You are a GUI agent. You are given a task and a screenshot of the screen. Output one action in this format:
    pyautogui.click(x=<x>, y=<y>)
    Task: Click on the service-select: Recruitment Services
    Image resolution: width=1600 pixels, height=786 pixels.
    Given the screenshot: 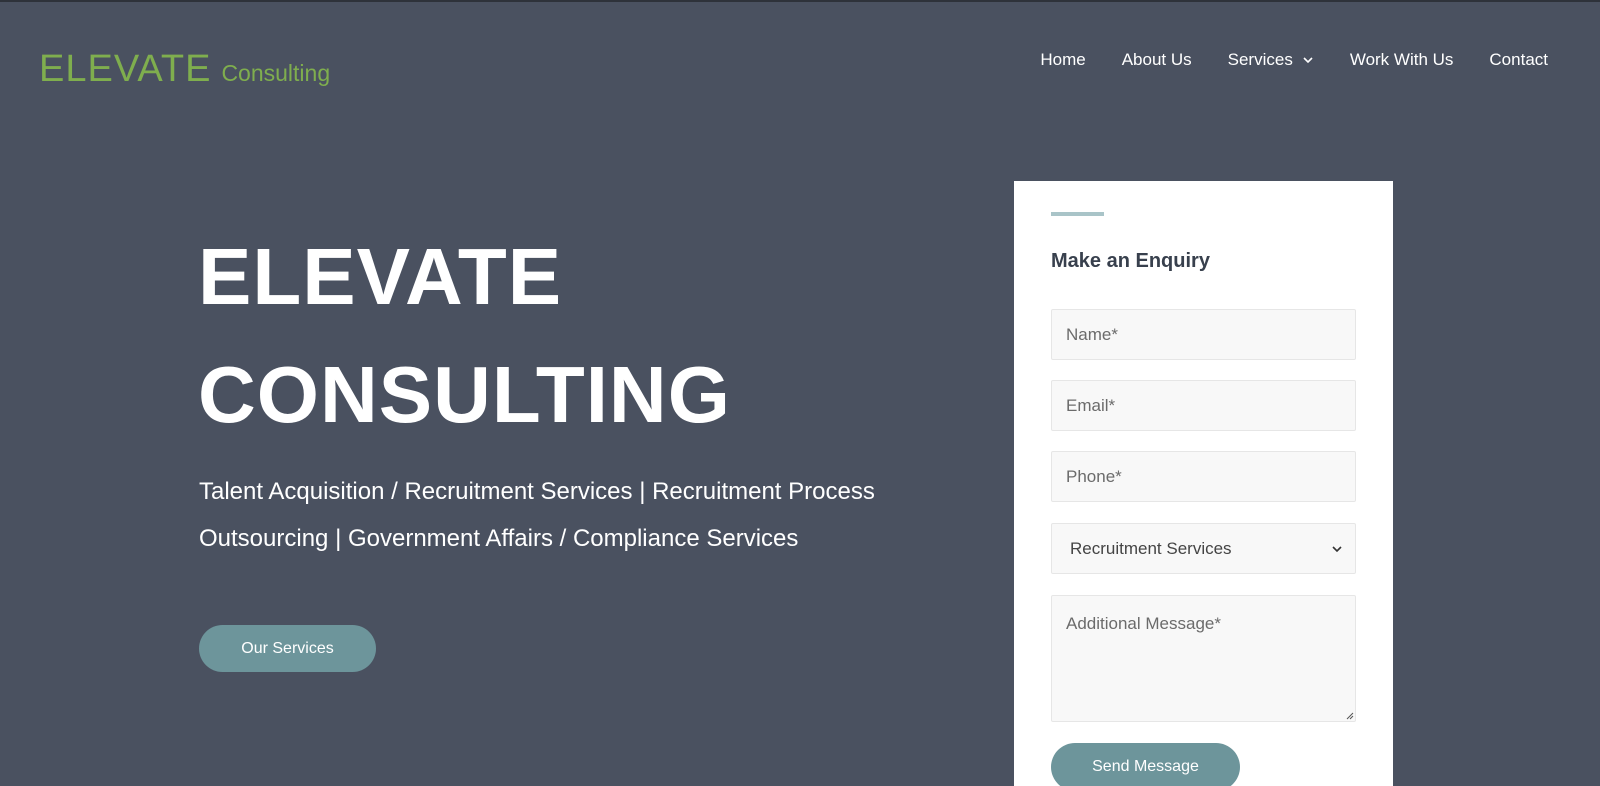 What is the action you would take?
    pyautogui.click(x=1203, y=548)
    